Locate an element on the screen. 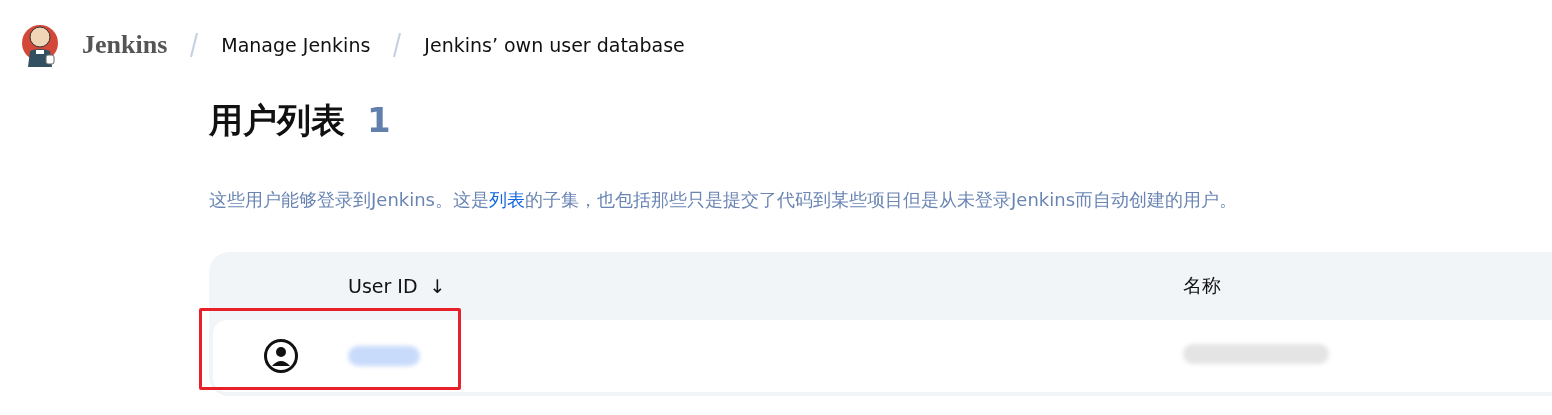  column-header: User ID is located at coordinates (383, 286).